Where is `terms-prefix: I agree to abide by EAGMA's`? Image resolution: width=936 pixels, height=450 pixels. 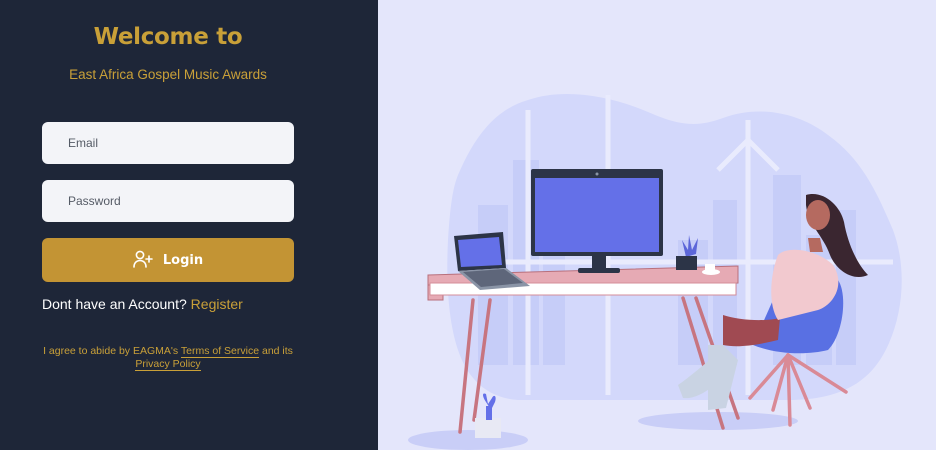
terms-prefix: I agree to abide by EAGMA's is located at coordinates (111, 351).